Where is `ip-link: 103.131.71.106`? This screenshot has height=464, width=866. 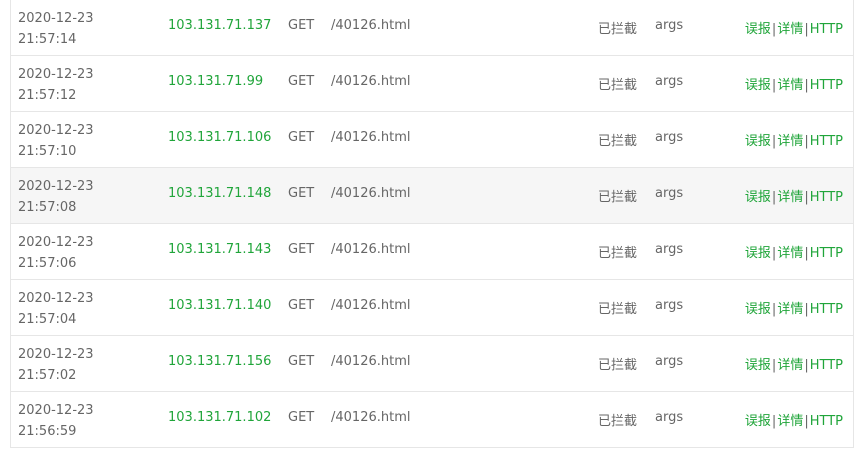 ip-link: 103.131.71.106 is located at coordinates (219, 137).